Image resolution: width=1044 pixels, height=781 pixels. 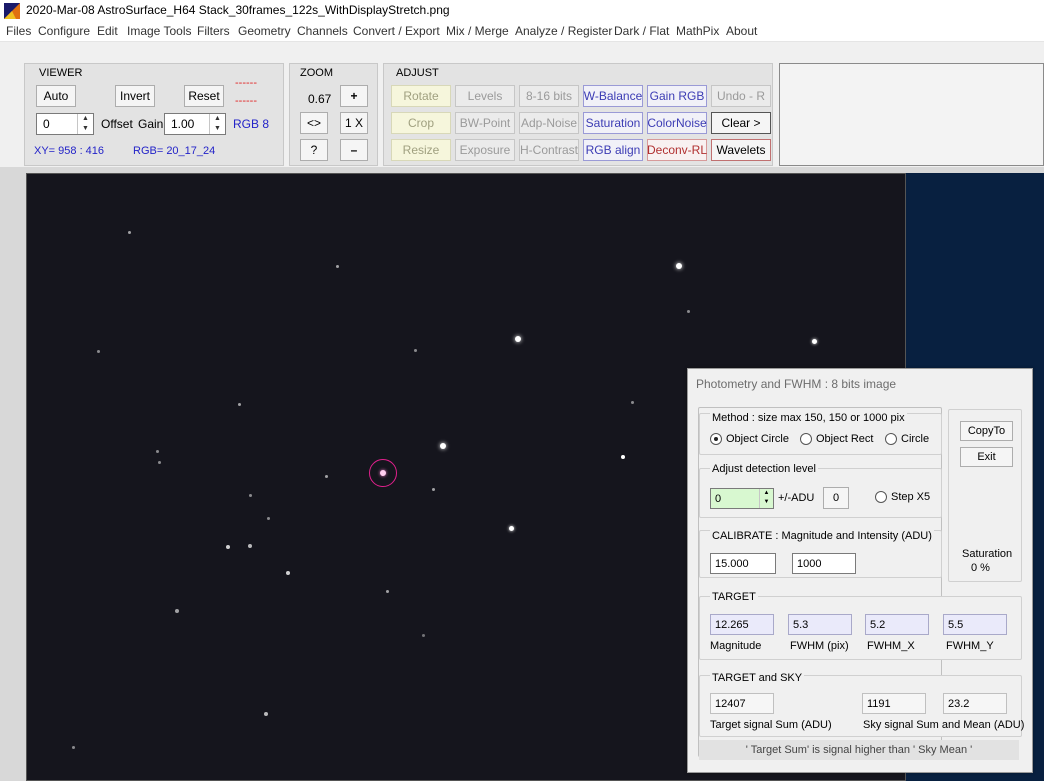 What do you see at coordinates (742, 498) in the screenshot?
I see `detection-level-spinner: 0 ▲ ▼` at bounding box center [742, 498].